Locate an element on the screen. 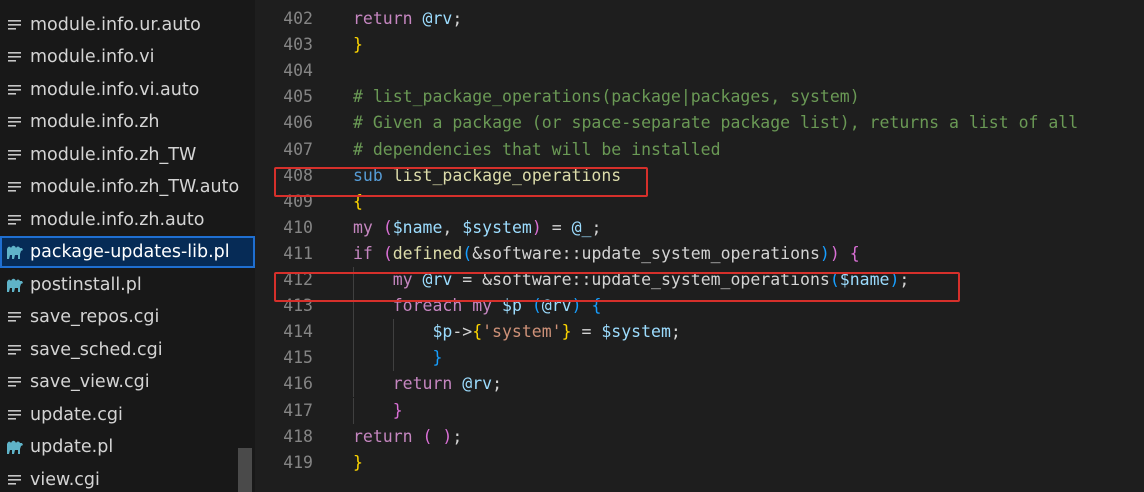 This screenshot has height=492, width=1144. file-item: module.info.vi is located at coordinates (127, 57).